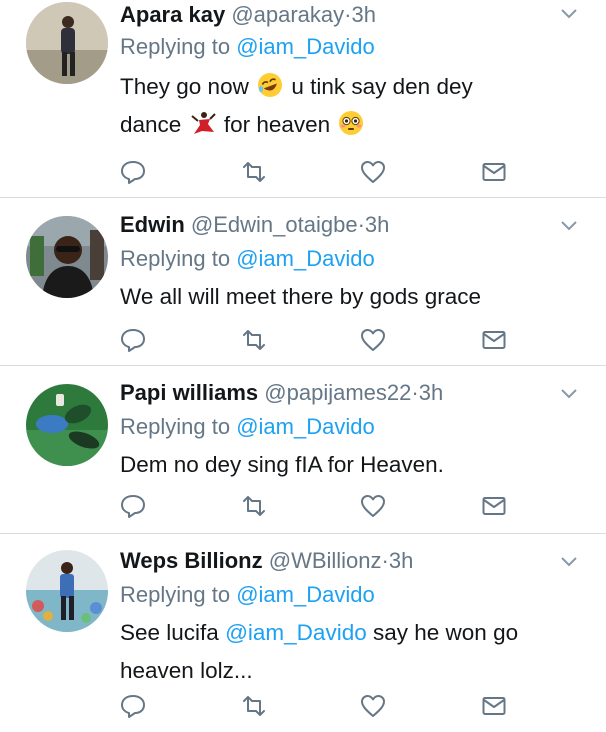 Image resolution: width=606 pixels, height=732 pixels. Describe the element at coordinates (184, 86) in the screenshot. I see `tweet-text-fragment: They go now` at that location.